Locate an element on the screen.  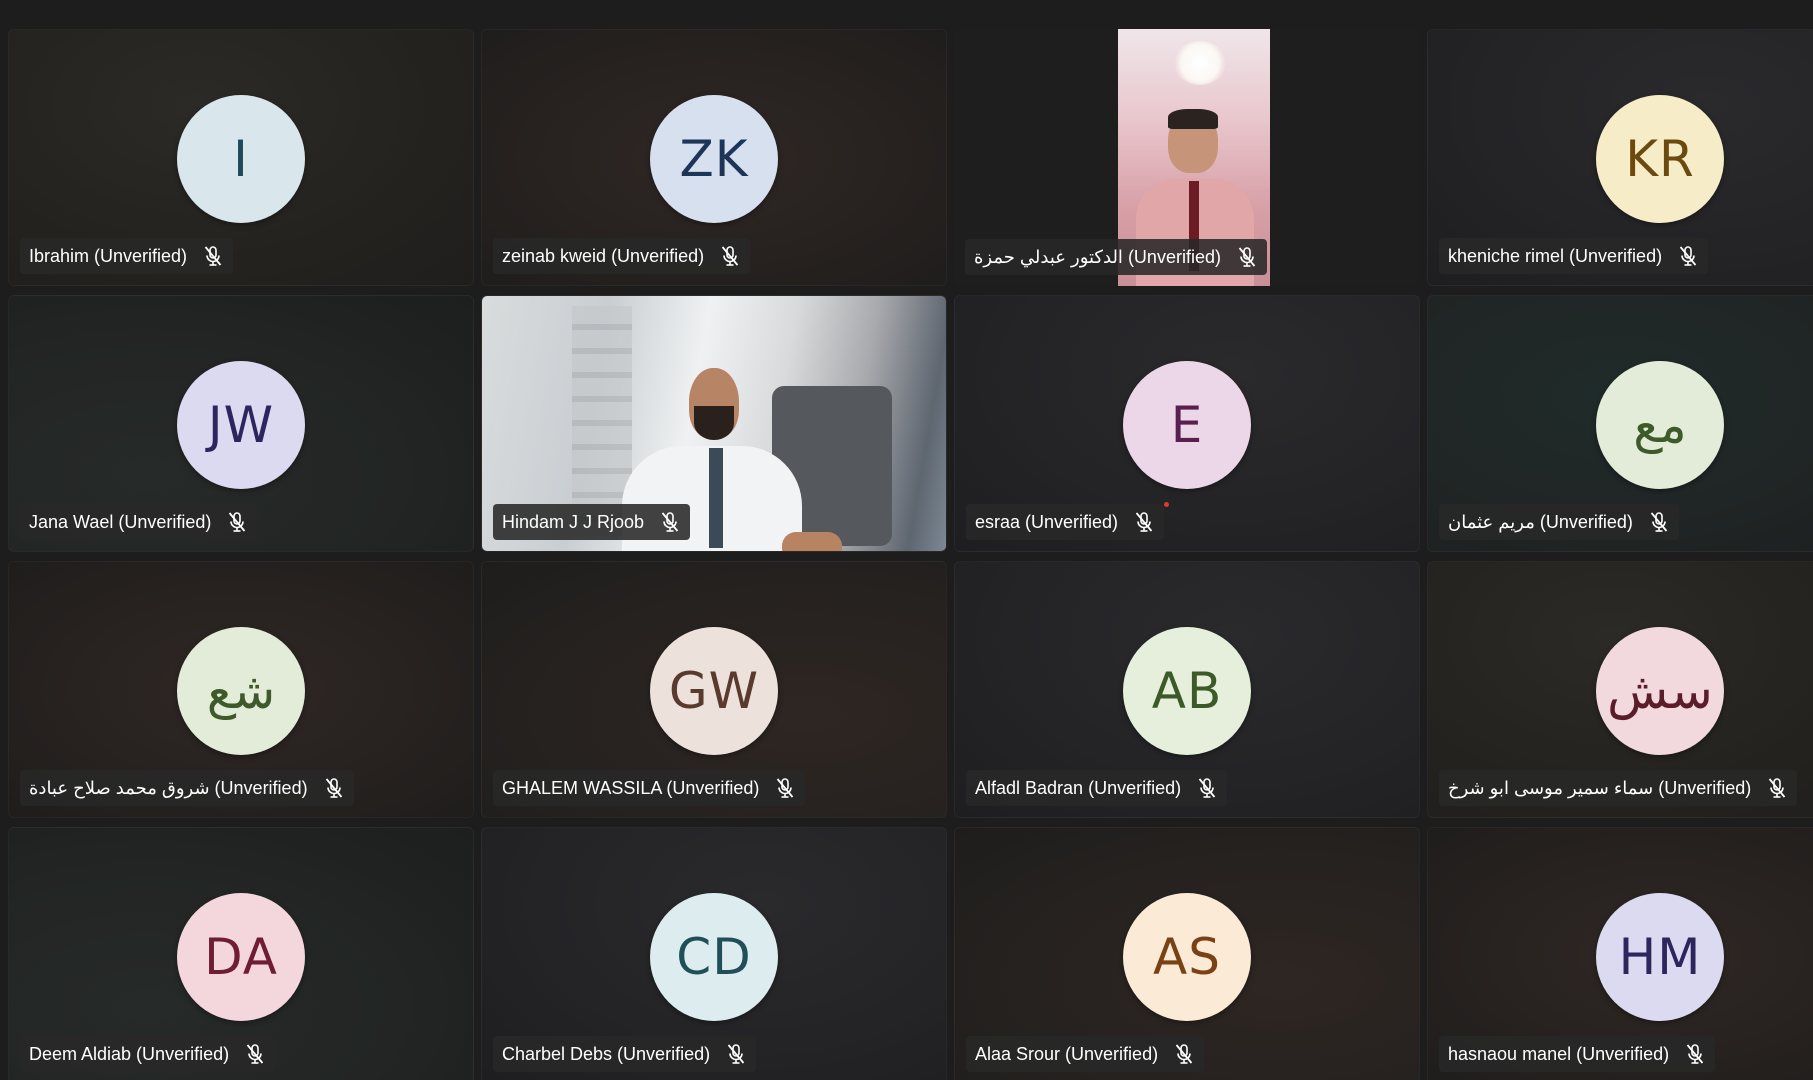
participant-name-label: hasnaou manel (Unverified) is located at coordinates (1577, 1054).